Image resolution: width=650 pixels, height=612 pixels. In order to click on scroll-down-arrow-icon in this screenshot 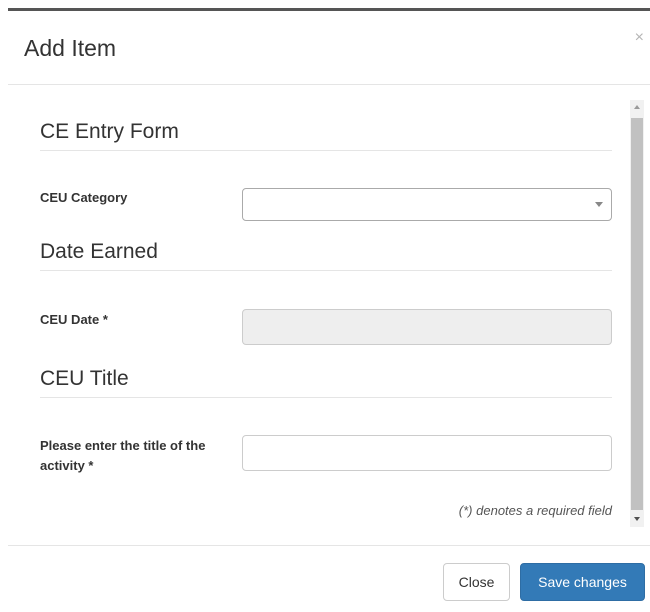, I will do `click(637, 519)`.